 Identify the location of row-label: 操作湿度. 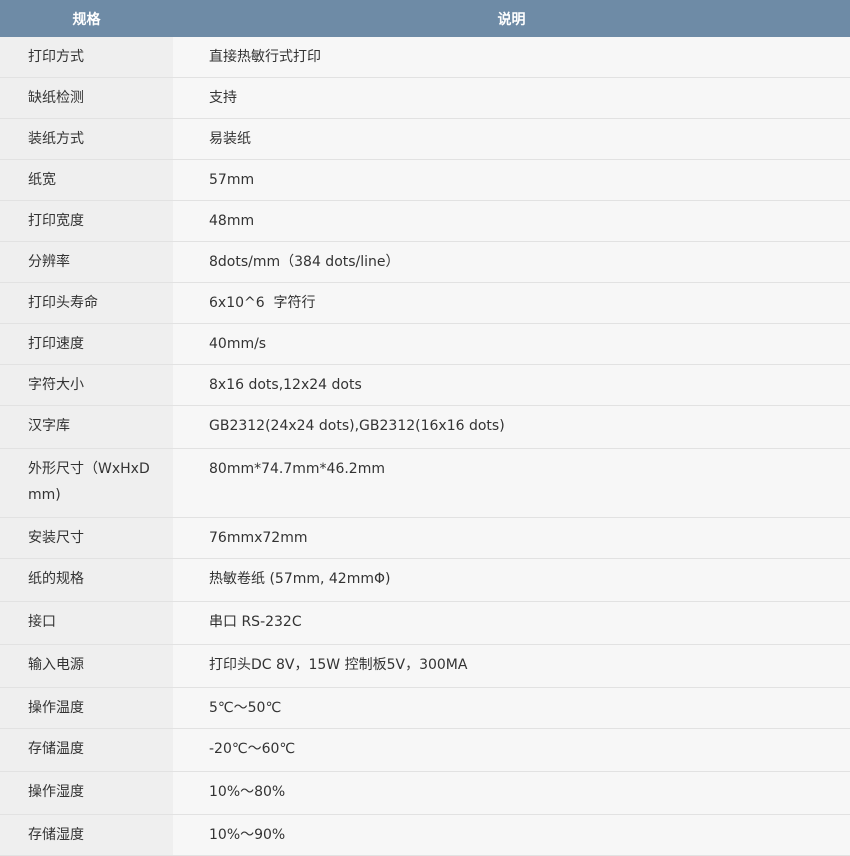
(86, 793).